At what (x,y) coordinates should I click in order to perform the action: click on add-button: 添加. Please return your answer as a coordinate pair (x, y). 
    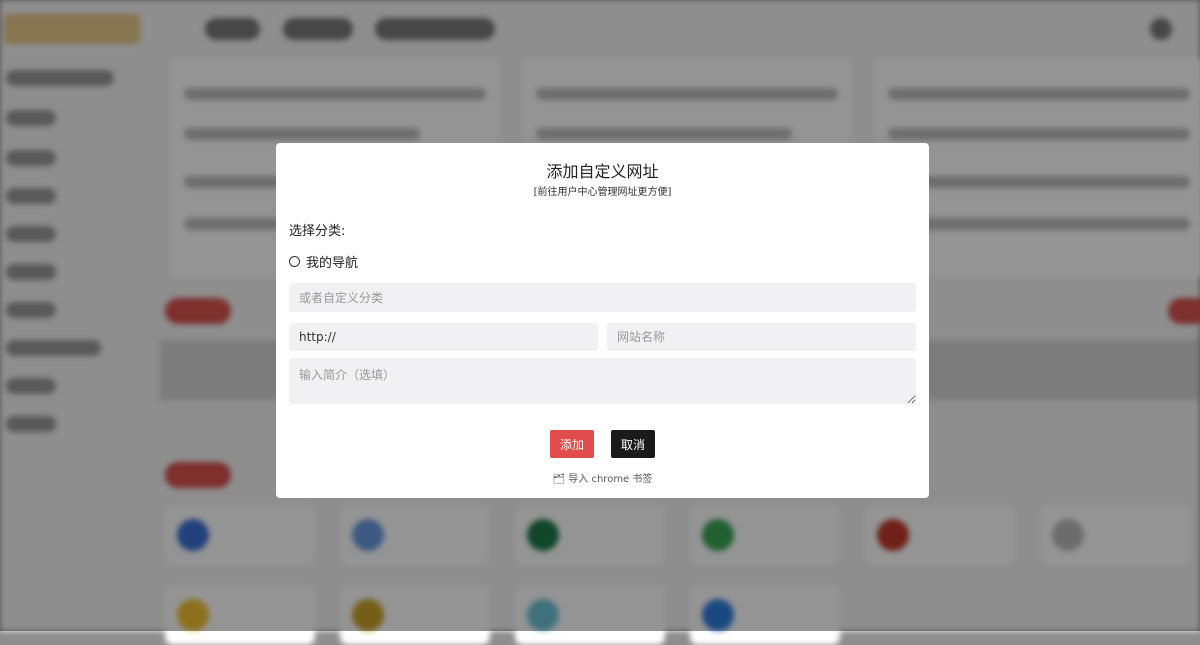
    Looking at the image, I should click on (572, 444).